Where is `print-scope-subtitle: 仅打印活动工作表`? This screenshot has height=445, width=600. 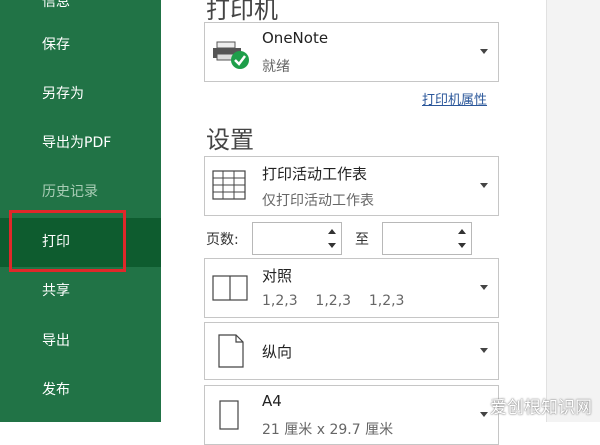
print-scope-subtitle: 仅打印活动工作表 is located at coordinates (318, 201).